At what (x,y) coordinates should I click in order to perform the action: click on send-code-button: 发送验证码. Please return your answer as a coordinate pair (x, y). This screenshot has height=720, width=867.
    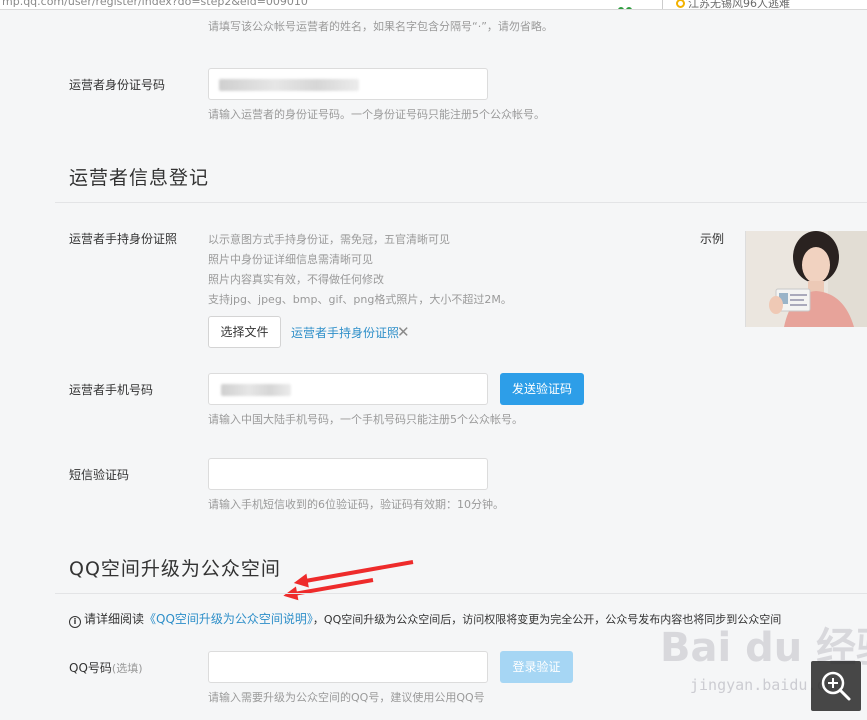
    Looking at the image, I should click on (542, 389).